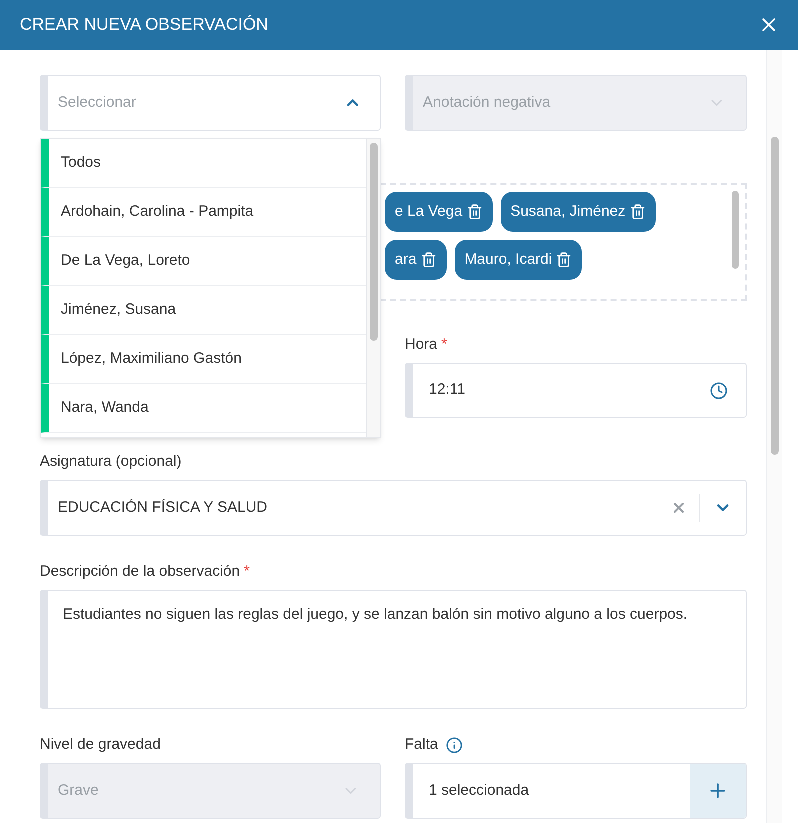 This screenshot has width=798, height=823. Describe the element at coordinates (455, 745) in the screenshot. I see `info-icon` at that location.